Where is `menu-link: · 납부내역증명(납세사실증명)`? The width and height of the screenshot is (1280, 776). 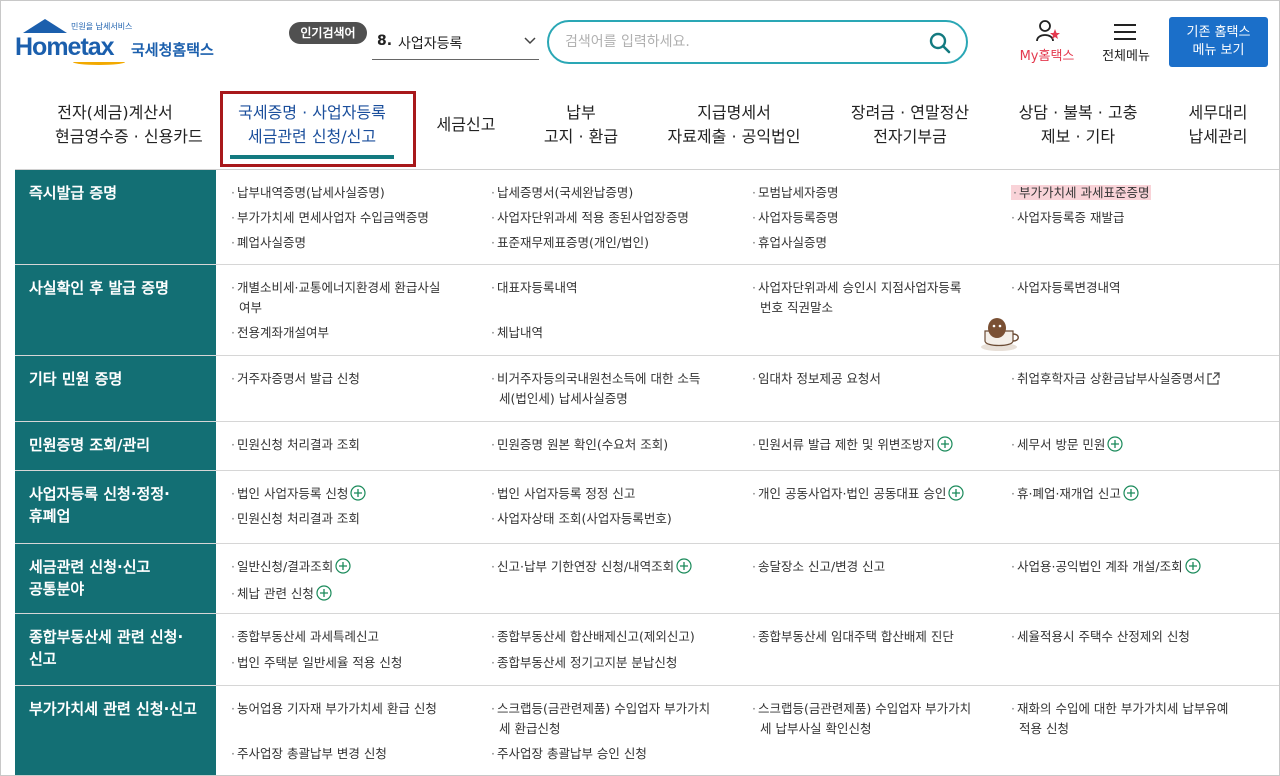 menu-link: · 납부내역증명(납세사실증명) is located at coordinates (308, 193).